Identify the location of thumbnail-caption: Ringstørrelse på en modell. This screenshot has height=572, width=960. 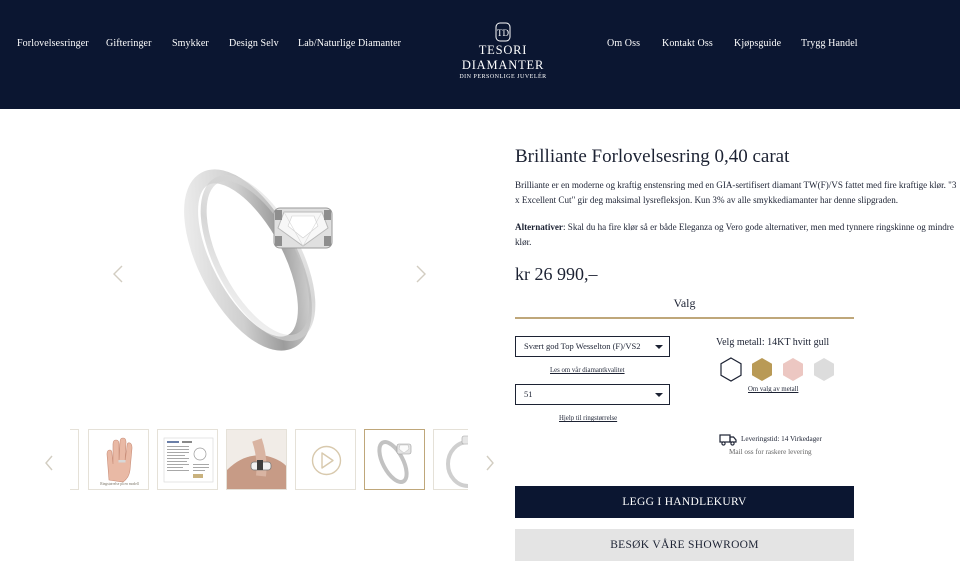
(119, 484).